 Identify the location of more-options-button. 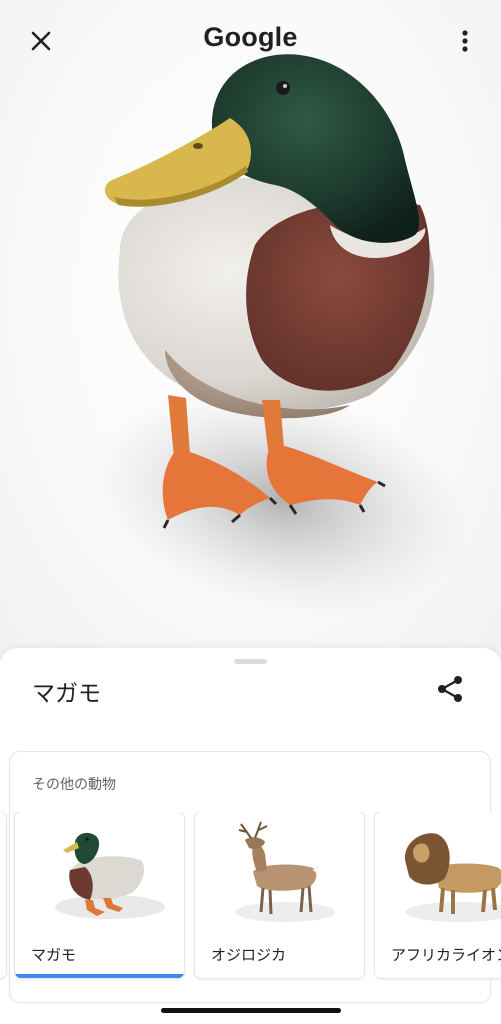
(465, 41).